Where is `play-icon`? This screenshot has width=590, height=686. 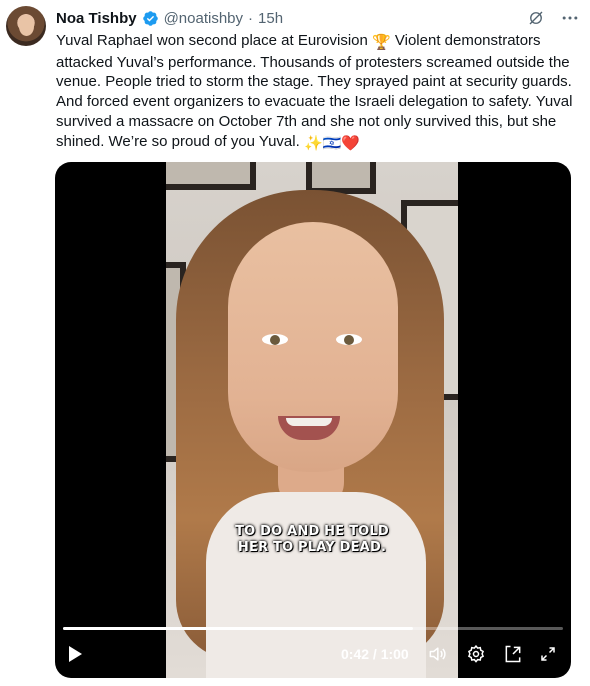
play-icon is located at coordinates (75, 654).